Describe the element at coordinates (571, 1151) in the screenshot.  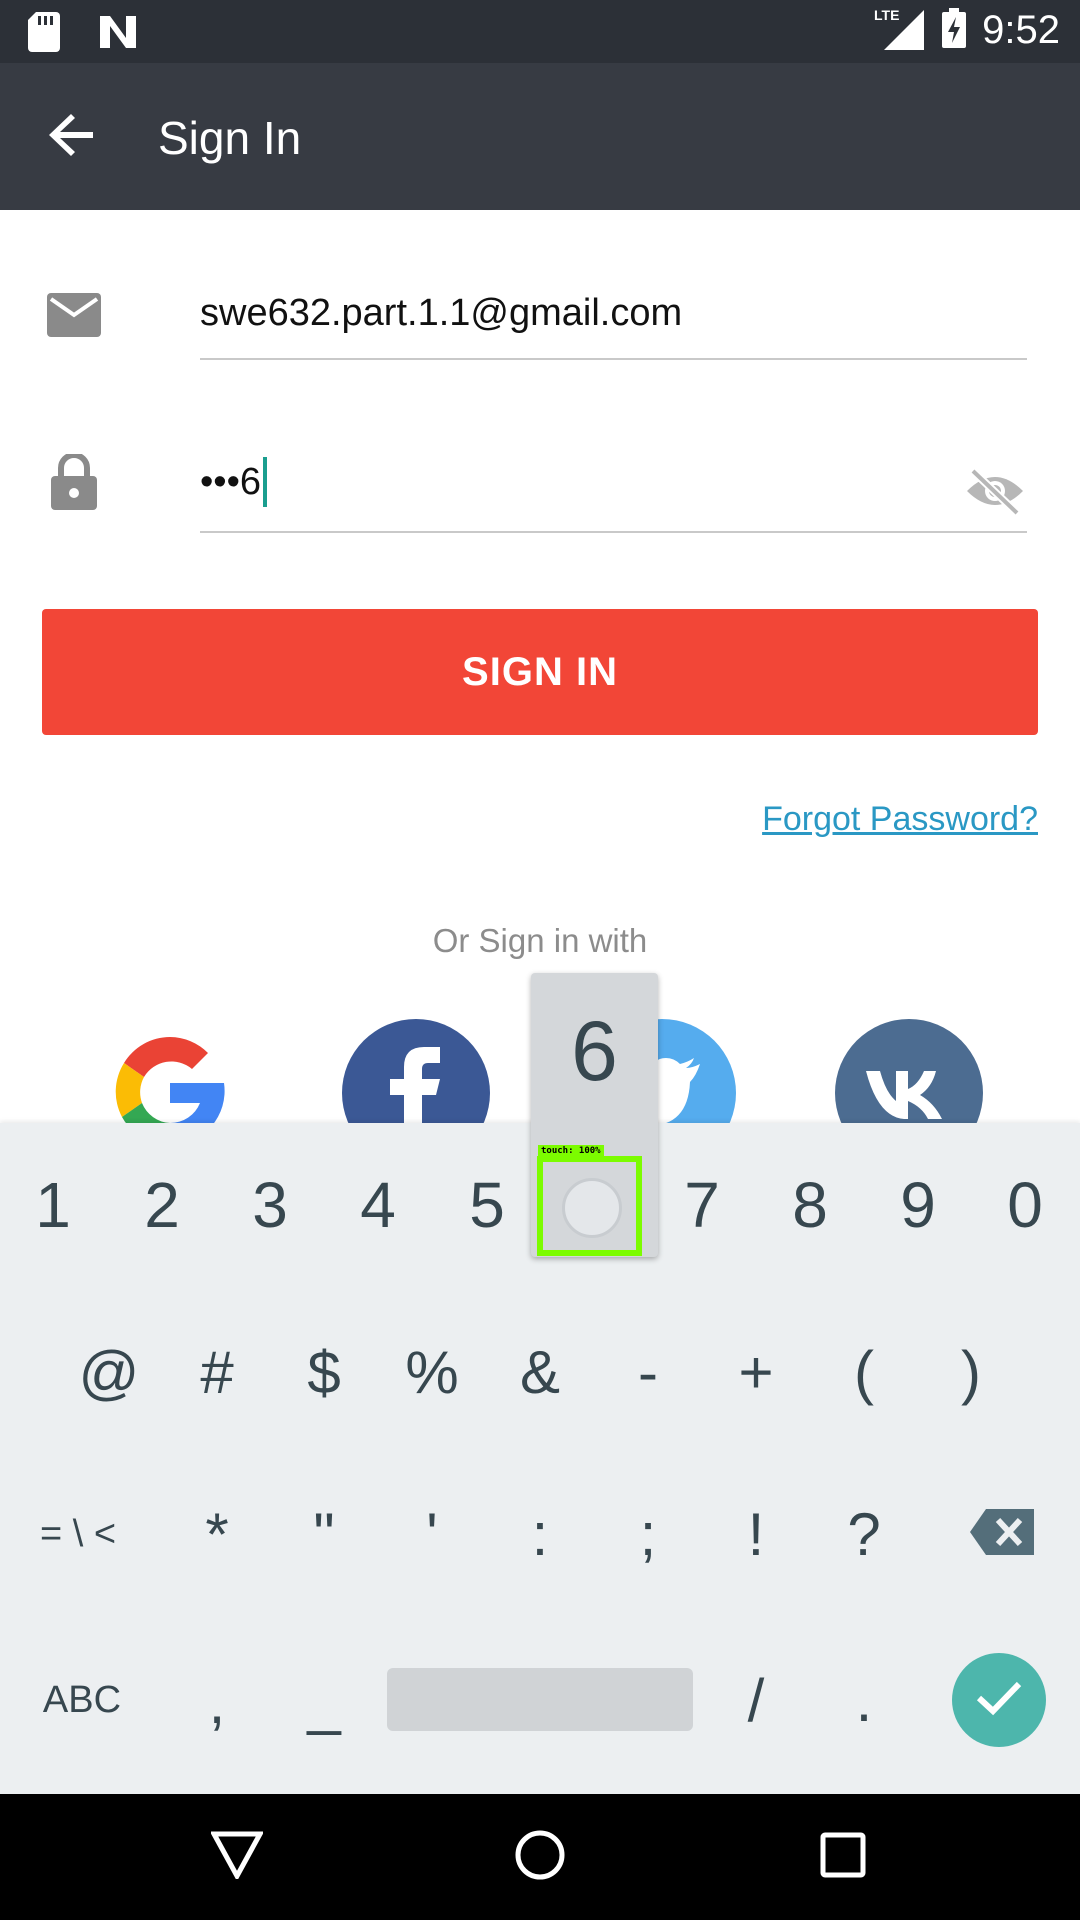
I see `touch-label: touch: 100%` at that location.